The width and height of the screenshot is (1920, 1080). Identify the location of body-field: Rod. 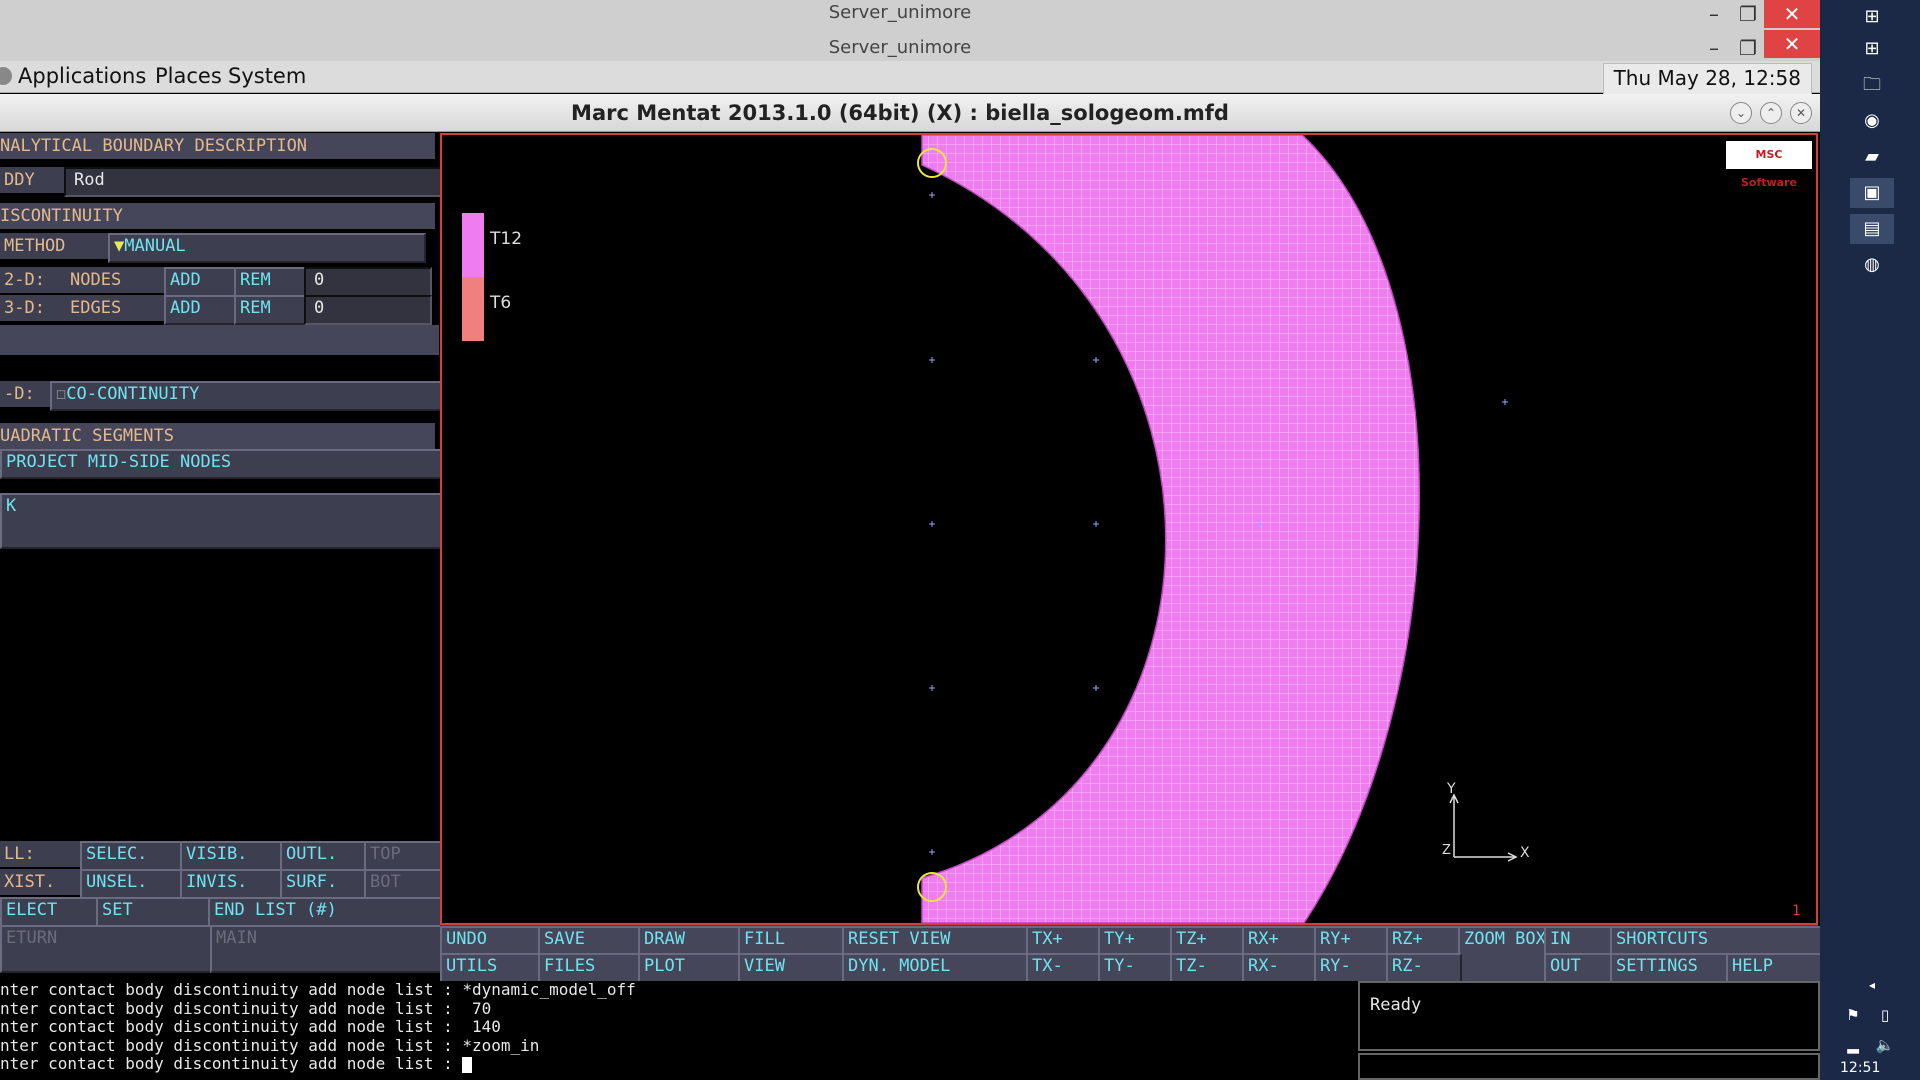
(255, 182).